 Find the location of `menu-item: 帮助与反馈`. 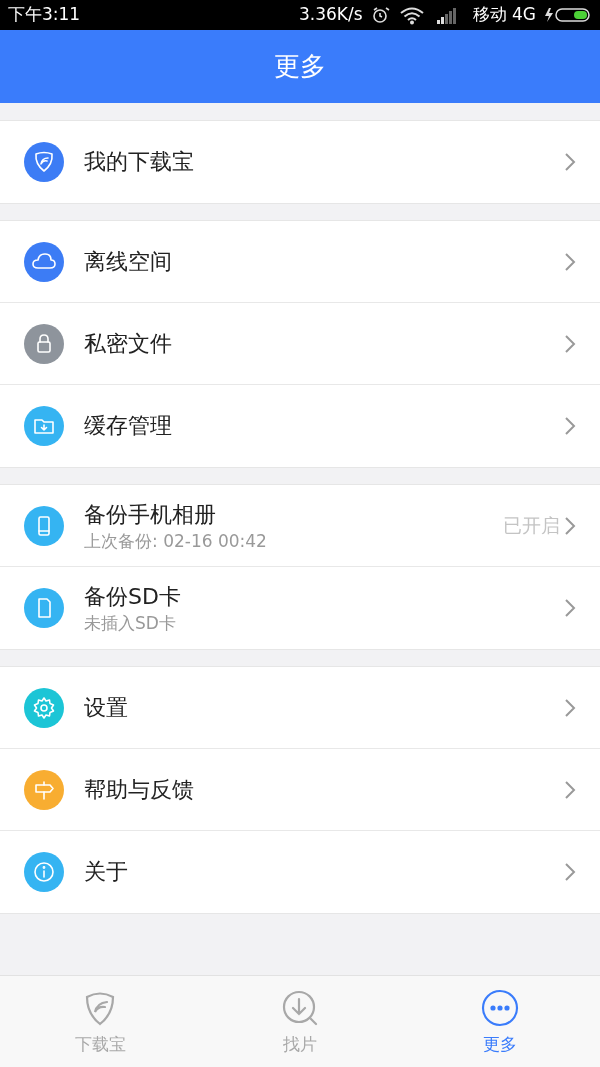

menu-item: 帮助与反馈 is located at coordinates (300, 790).